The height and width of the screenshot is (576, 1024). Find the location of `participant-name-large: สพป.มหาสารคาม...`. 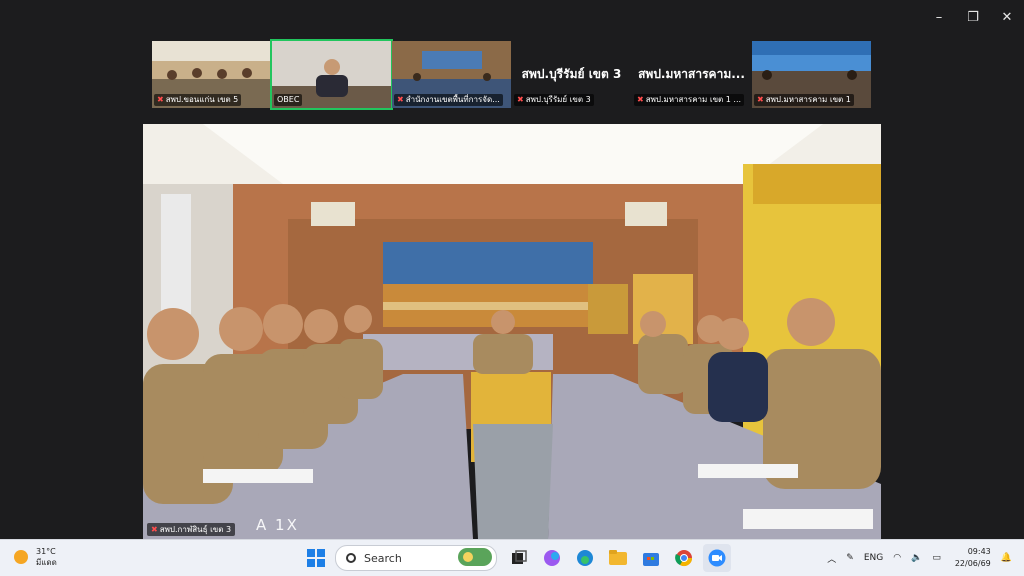

participant-name-large: สพป.มหาสารคาม... is located at coordinates (691, 74).